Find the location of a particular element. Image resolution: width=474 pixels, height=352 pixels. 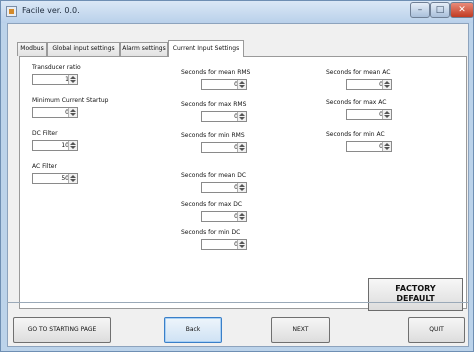

seconds-min-dc-spinner: 0 is located at coordinates (224, 244).